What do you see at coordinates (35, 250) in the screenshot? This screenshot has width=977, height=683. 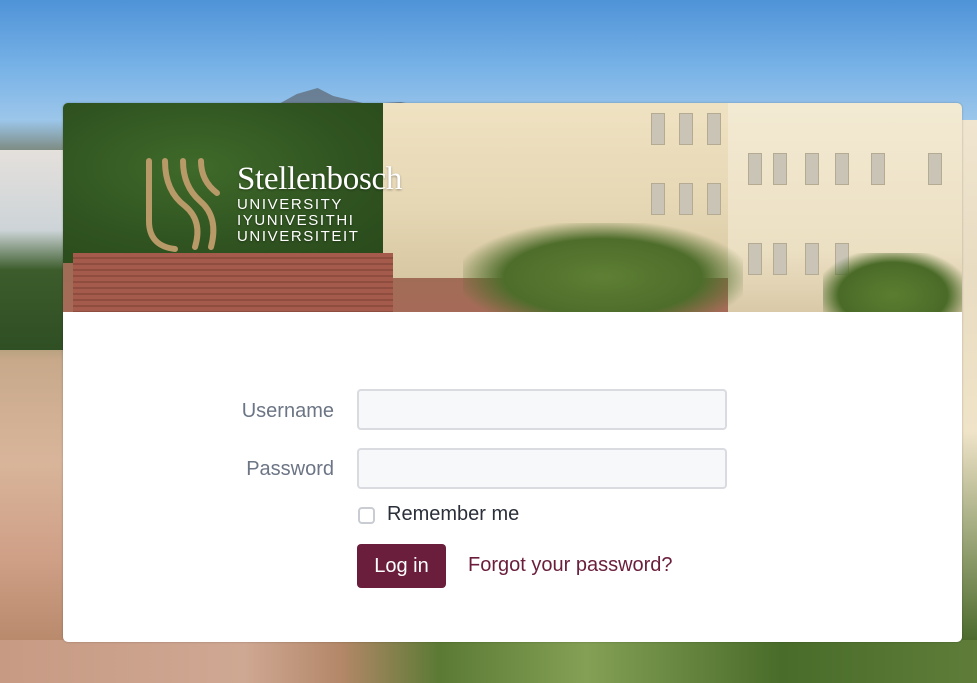 I see `background-left-scene` at bounding box center [35, 250].